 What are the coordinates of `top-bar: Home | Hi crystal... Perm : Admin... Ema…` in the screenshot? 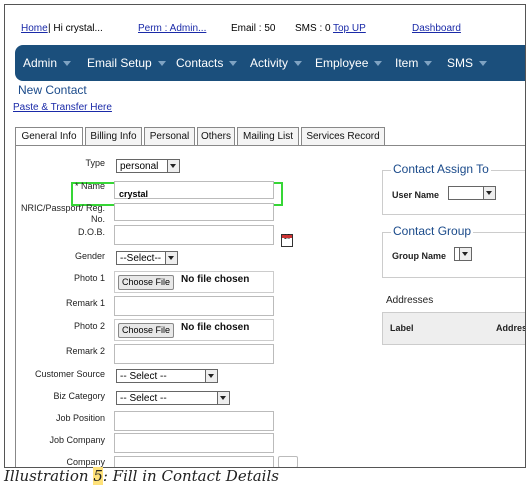 It's located at (265, 25).